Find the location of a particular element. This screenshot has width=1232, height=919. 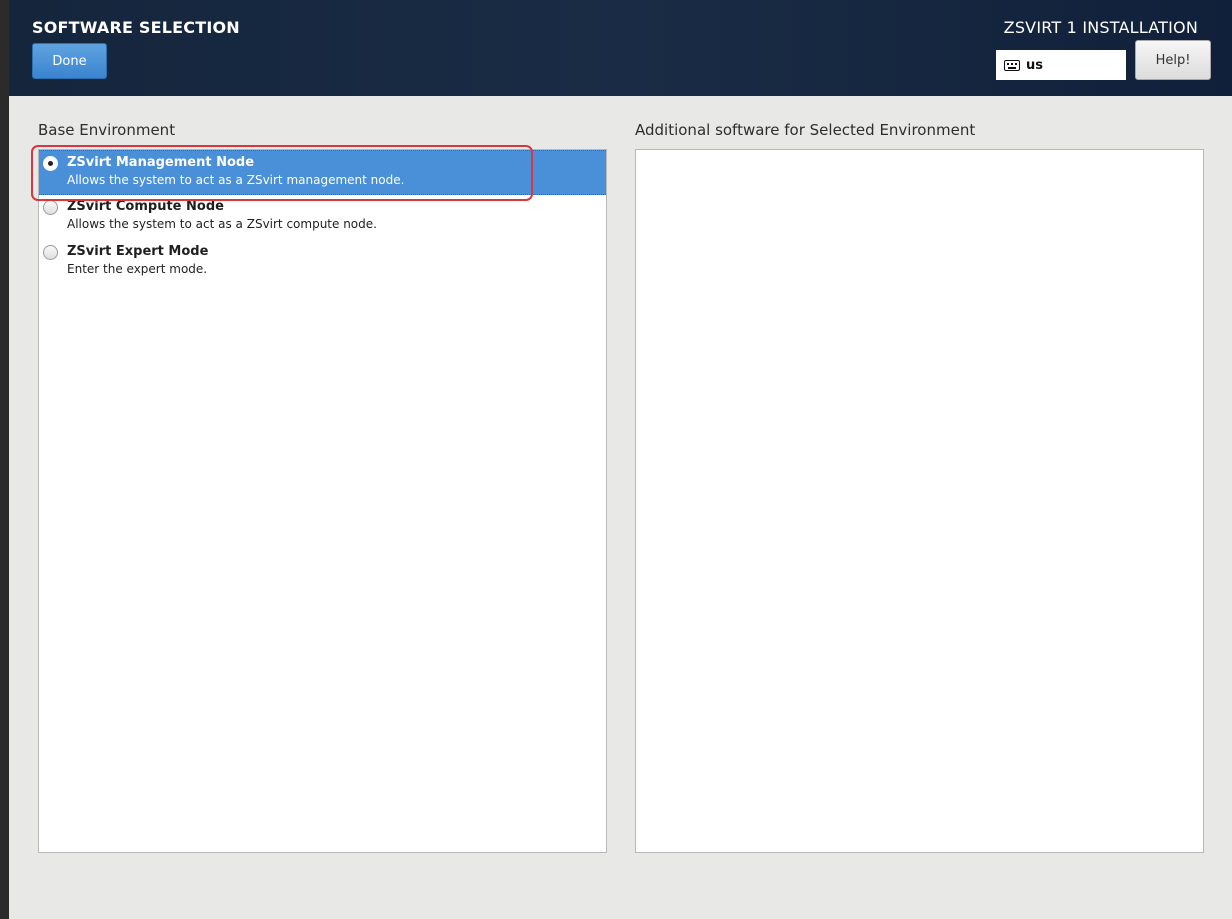

window-edge is located at coordinates (4, 459).